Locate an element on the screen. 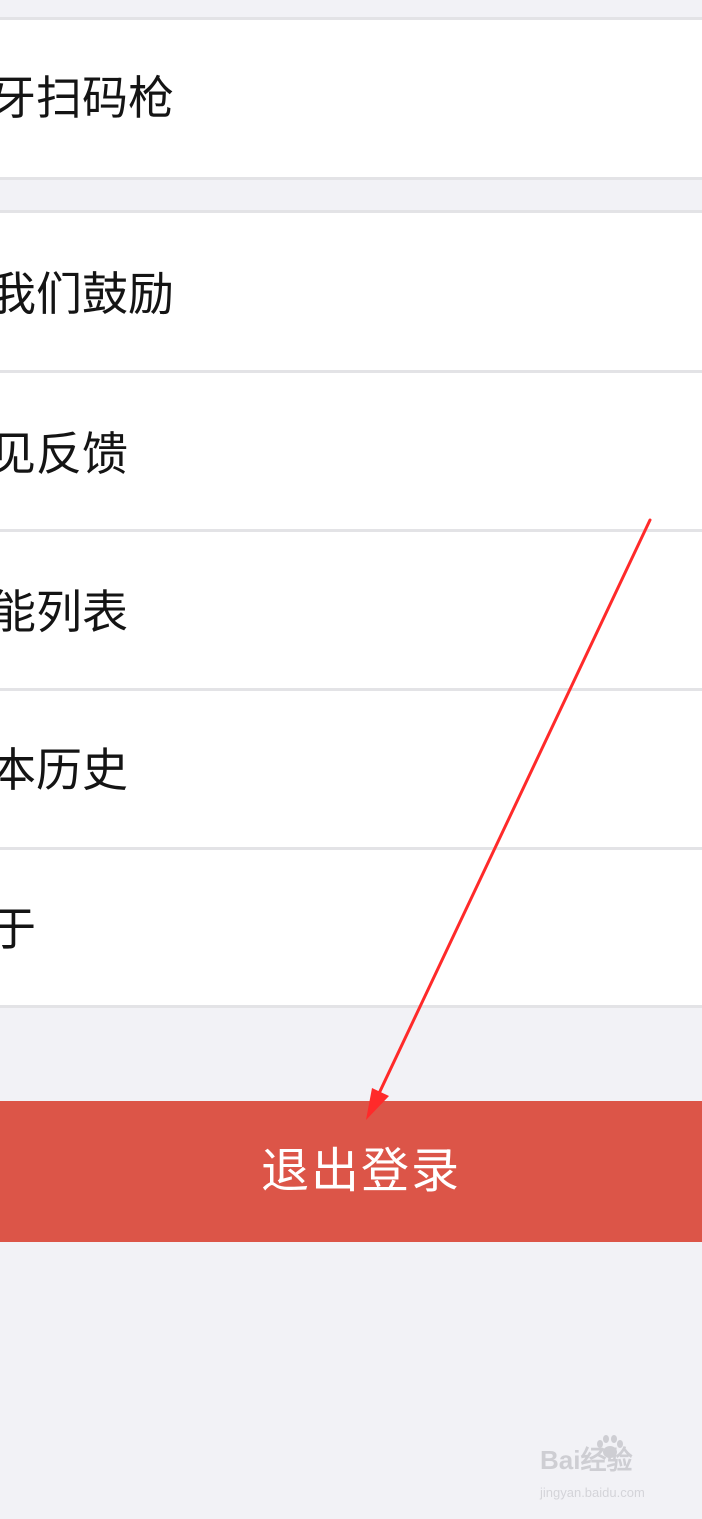  settings-row-label: 于 is located at coordinates (18, 929).